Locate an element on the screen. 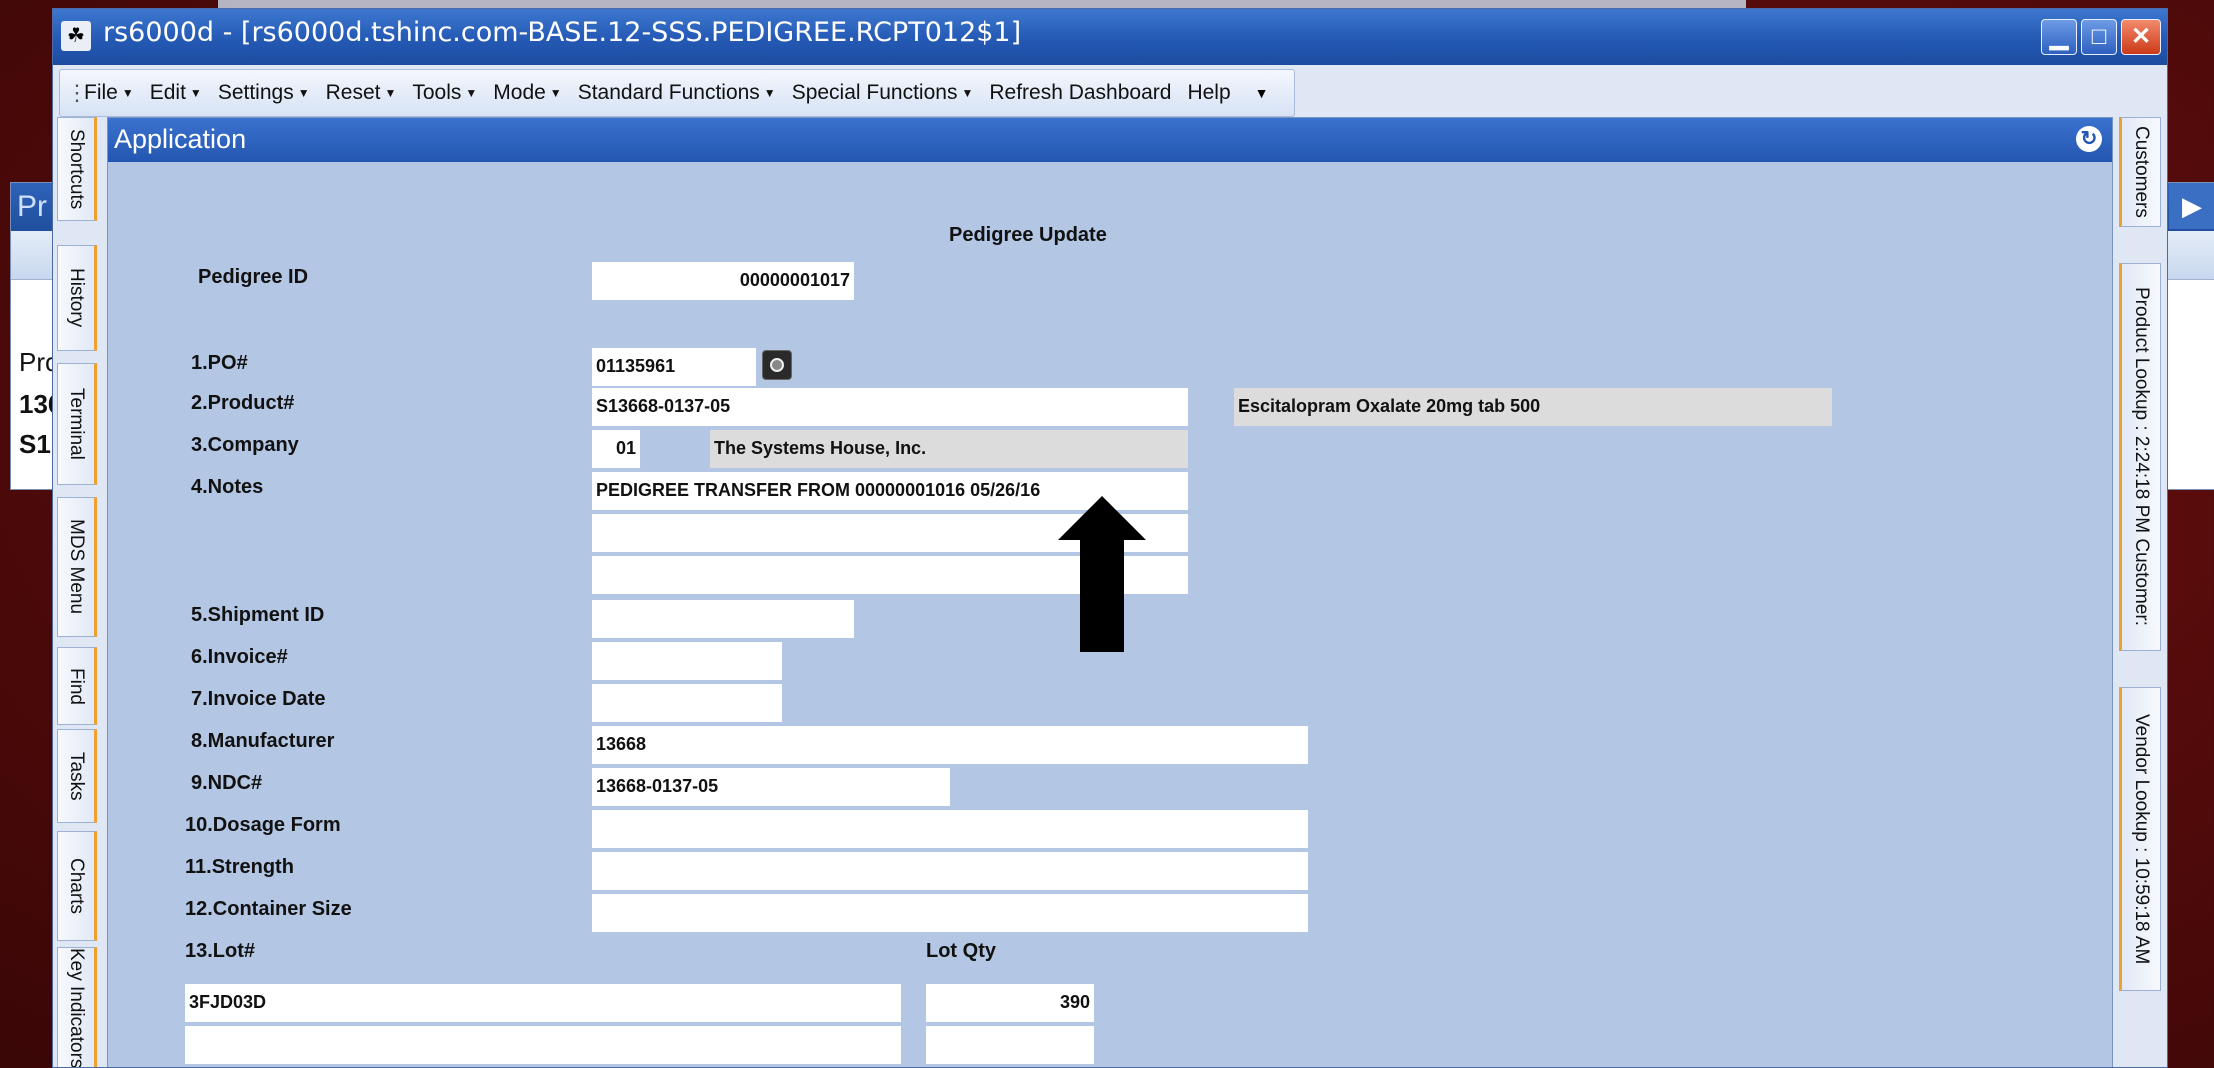 The width and height of the screenshot is (2214, 1068). invoice-label: 6.Invoice# is located at coordinates (239, 657).